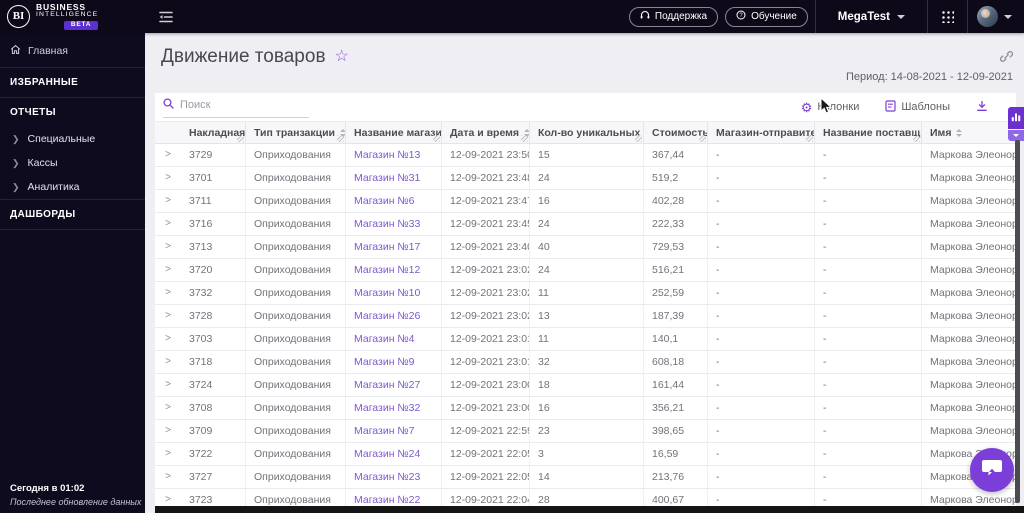 The image size is (1024, 513). Describe the element at coordinates (240, 105) in the screenshot. I see `search-input` at that location.